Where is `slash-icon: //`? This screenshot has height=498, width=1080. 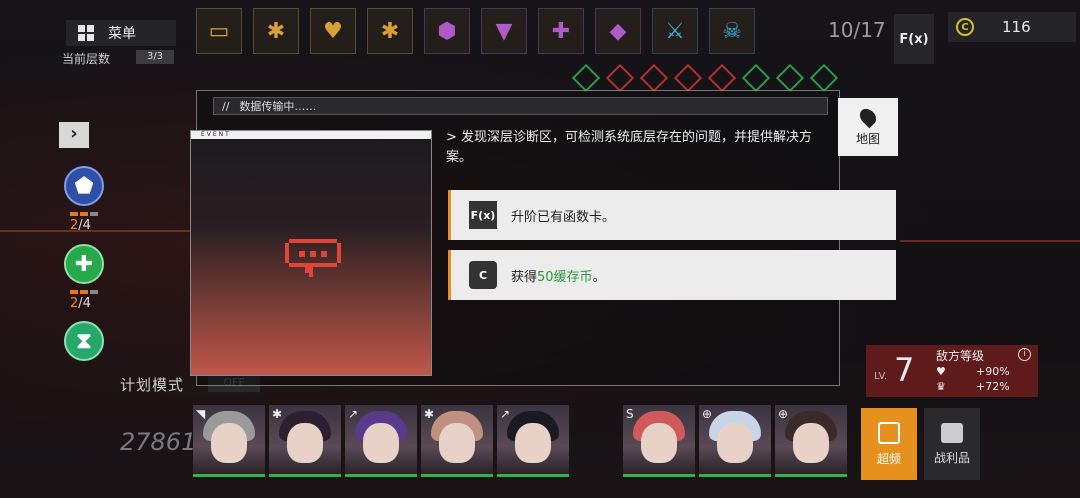 slash-icon: // is located at coordinates (226, 106).